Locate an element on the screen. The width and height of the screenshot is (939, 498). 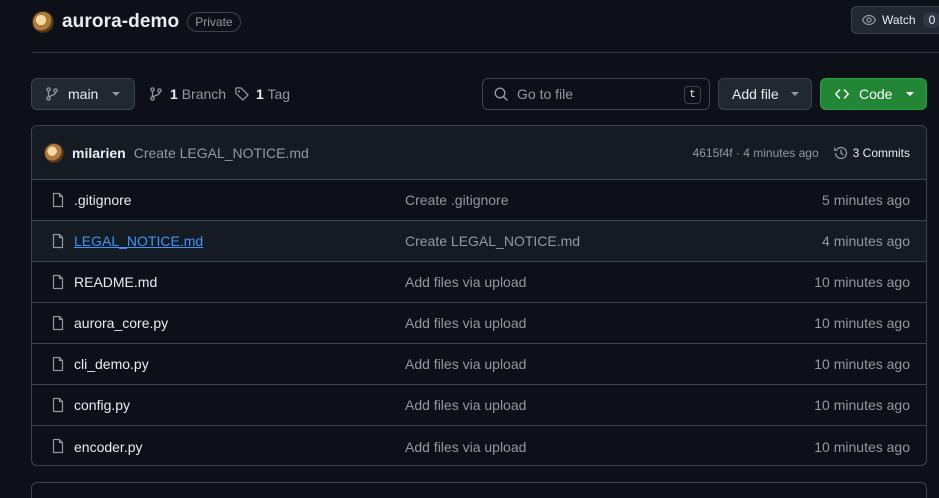
tags-link: 1 Tag is located at coordinates (262, 94).